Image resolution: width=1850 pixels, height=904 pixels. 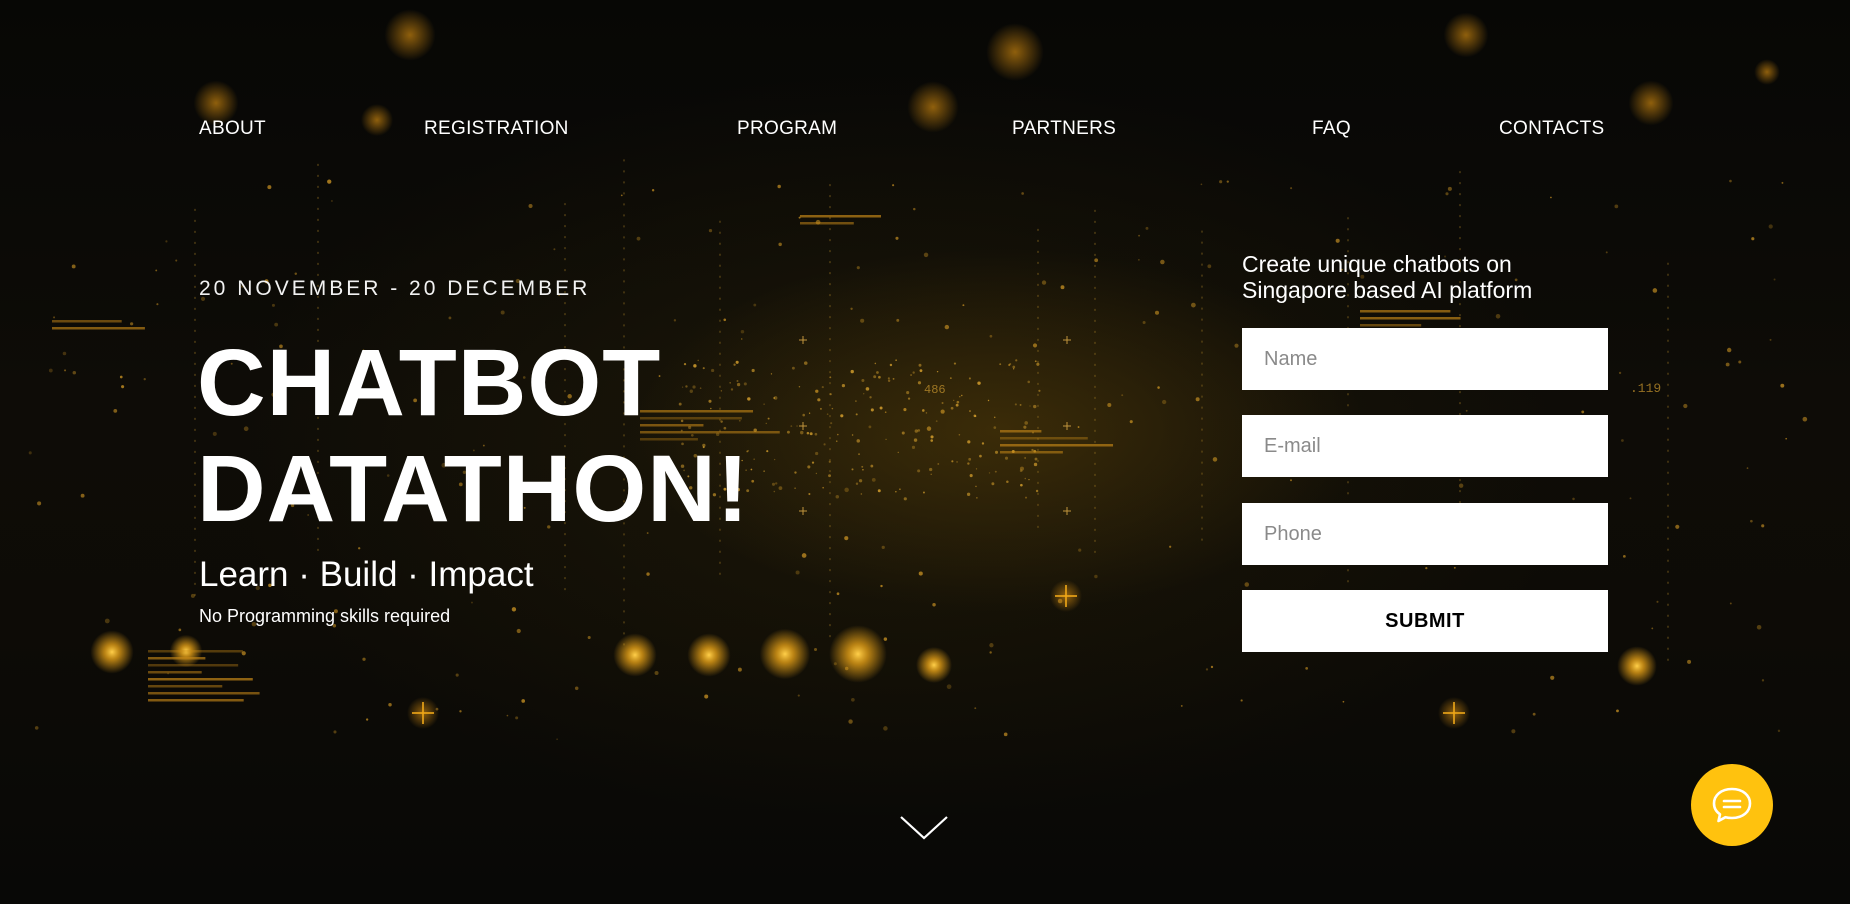 What do you see at coordinates (1466, 35) in the screenshot?
I see `bg-bokeh` at bounding box center [1466, 35].